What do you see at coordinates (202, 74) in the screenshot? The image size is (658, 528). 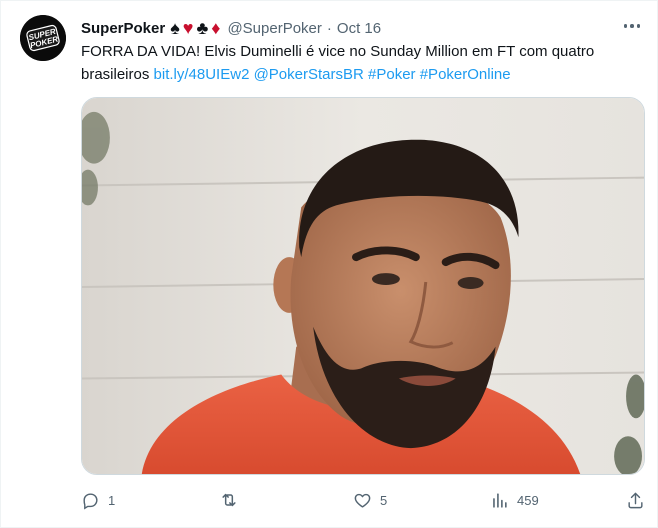 I see `tweet-link: bit.ly/48UIEw2` at bounding box center [202, 74].